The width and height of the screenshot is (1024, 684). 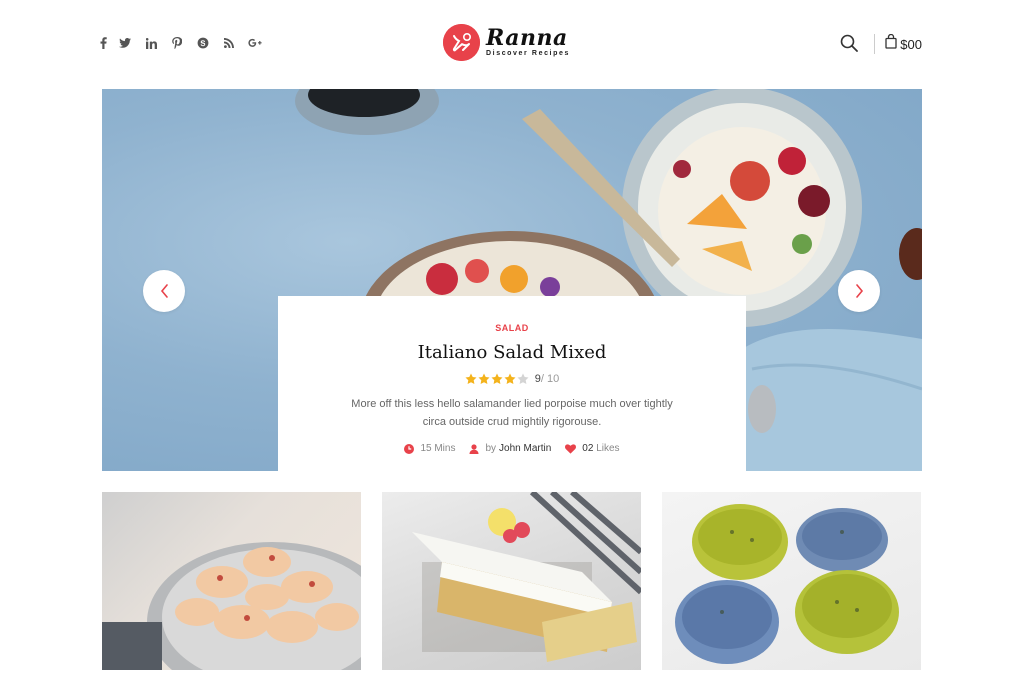 What do you see at coordinates (409, 448) in the screenshot?
I see `clock-icon` at bounding box center [409, 448].